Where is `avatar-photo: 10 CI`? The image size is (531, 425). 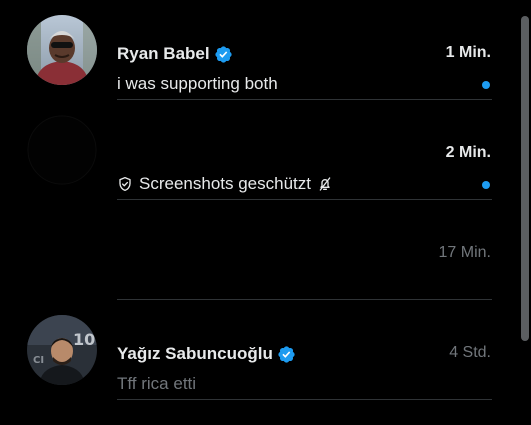
avatar-photo: 10 CI is located at coordinates (62, 350).